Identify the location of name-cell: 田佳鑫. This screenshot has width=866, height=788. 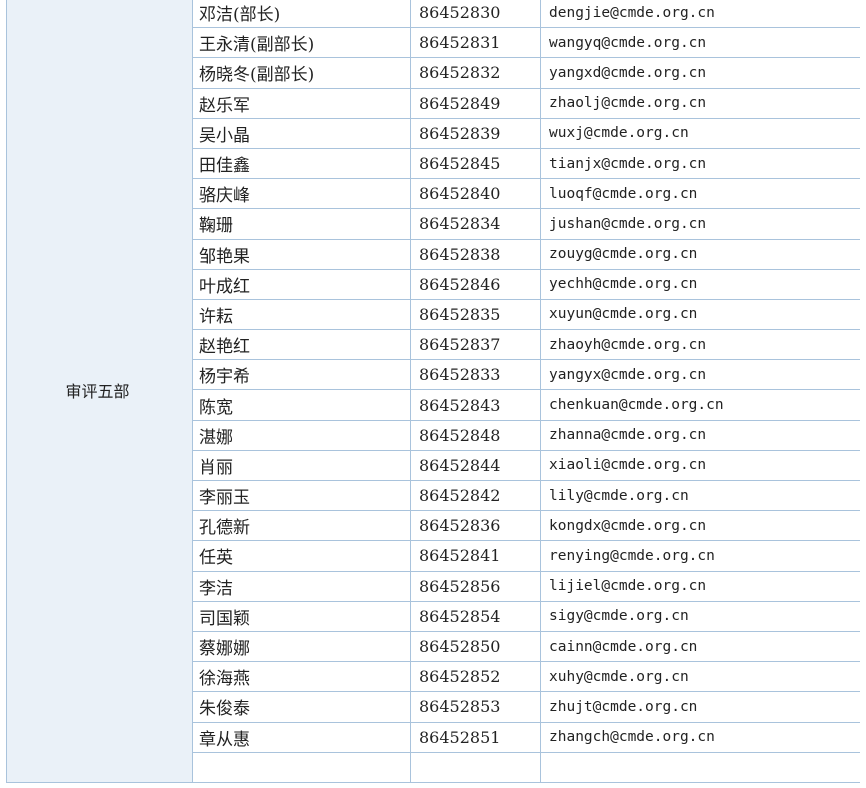
(301, 163).